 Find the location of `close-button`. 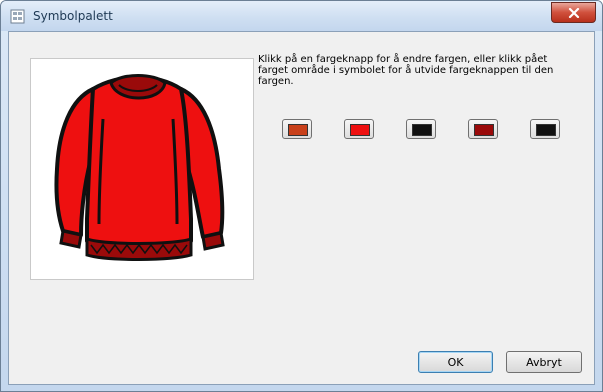

close-button is located at coordinates (573, 12).